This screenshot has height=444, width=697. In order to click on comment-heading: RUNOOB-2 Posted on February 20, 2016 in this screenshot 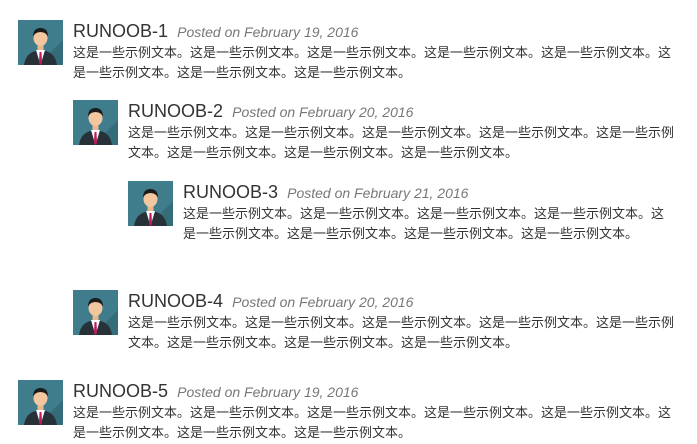, I will do `click(403, 112)`.